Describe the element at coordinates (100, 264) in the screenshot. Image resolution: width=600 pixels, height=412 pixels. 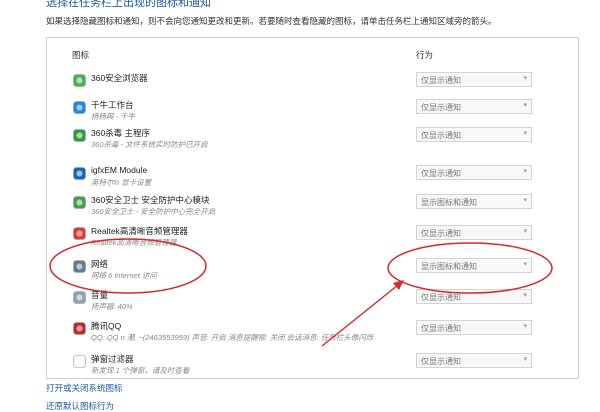
I see `row-name: 网络` at that location.